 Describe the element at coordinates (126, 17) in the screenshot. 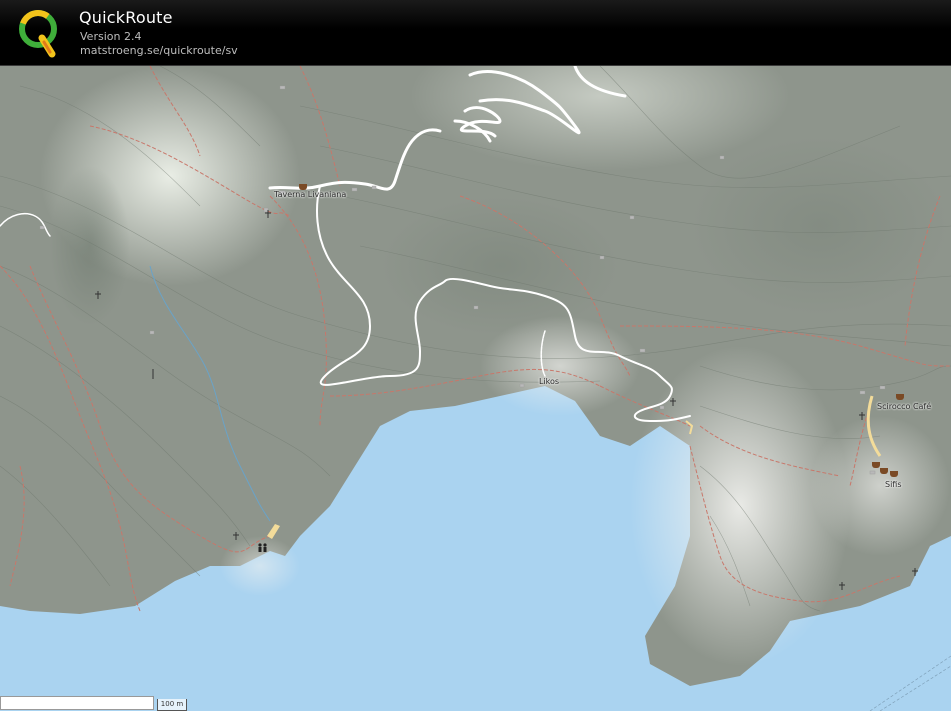

I see `app-title: QuickRoute` at that location.